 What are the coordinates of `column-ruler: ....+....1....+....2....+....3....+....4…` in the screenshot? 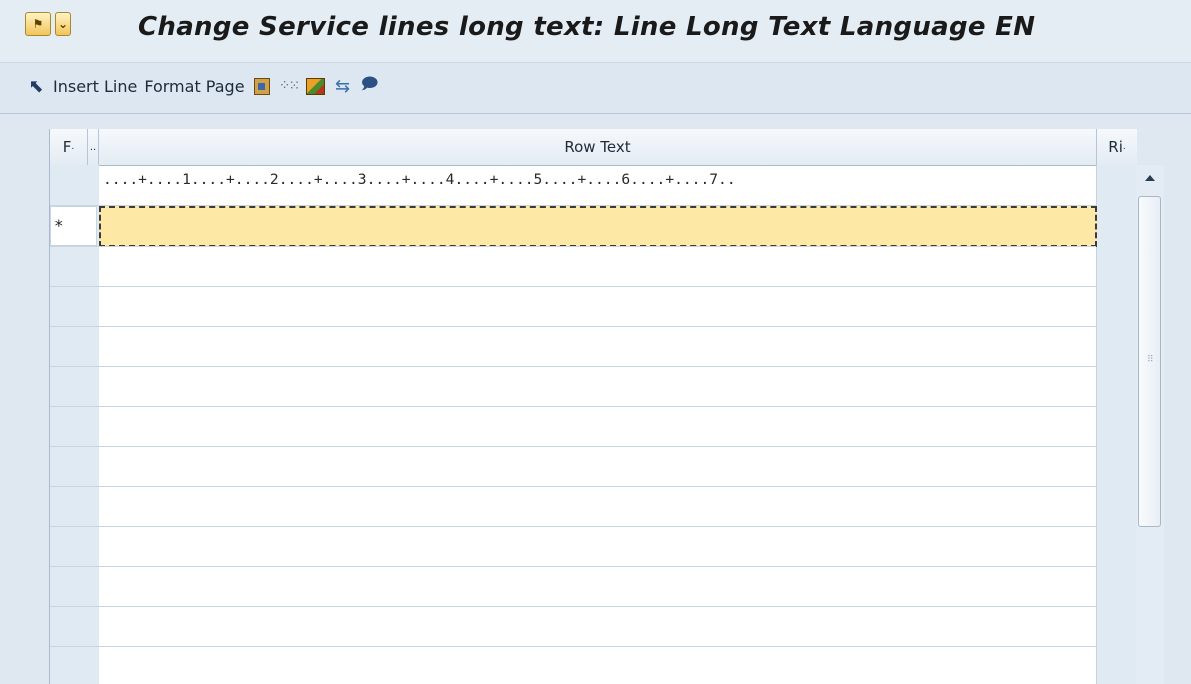 It's located at (419, 179).